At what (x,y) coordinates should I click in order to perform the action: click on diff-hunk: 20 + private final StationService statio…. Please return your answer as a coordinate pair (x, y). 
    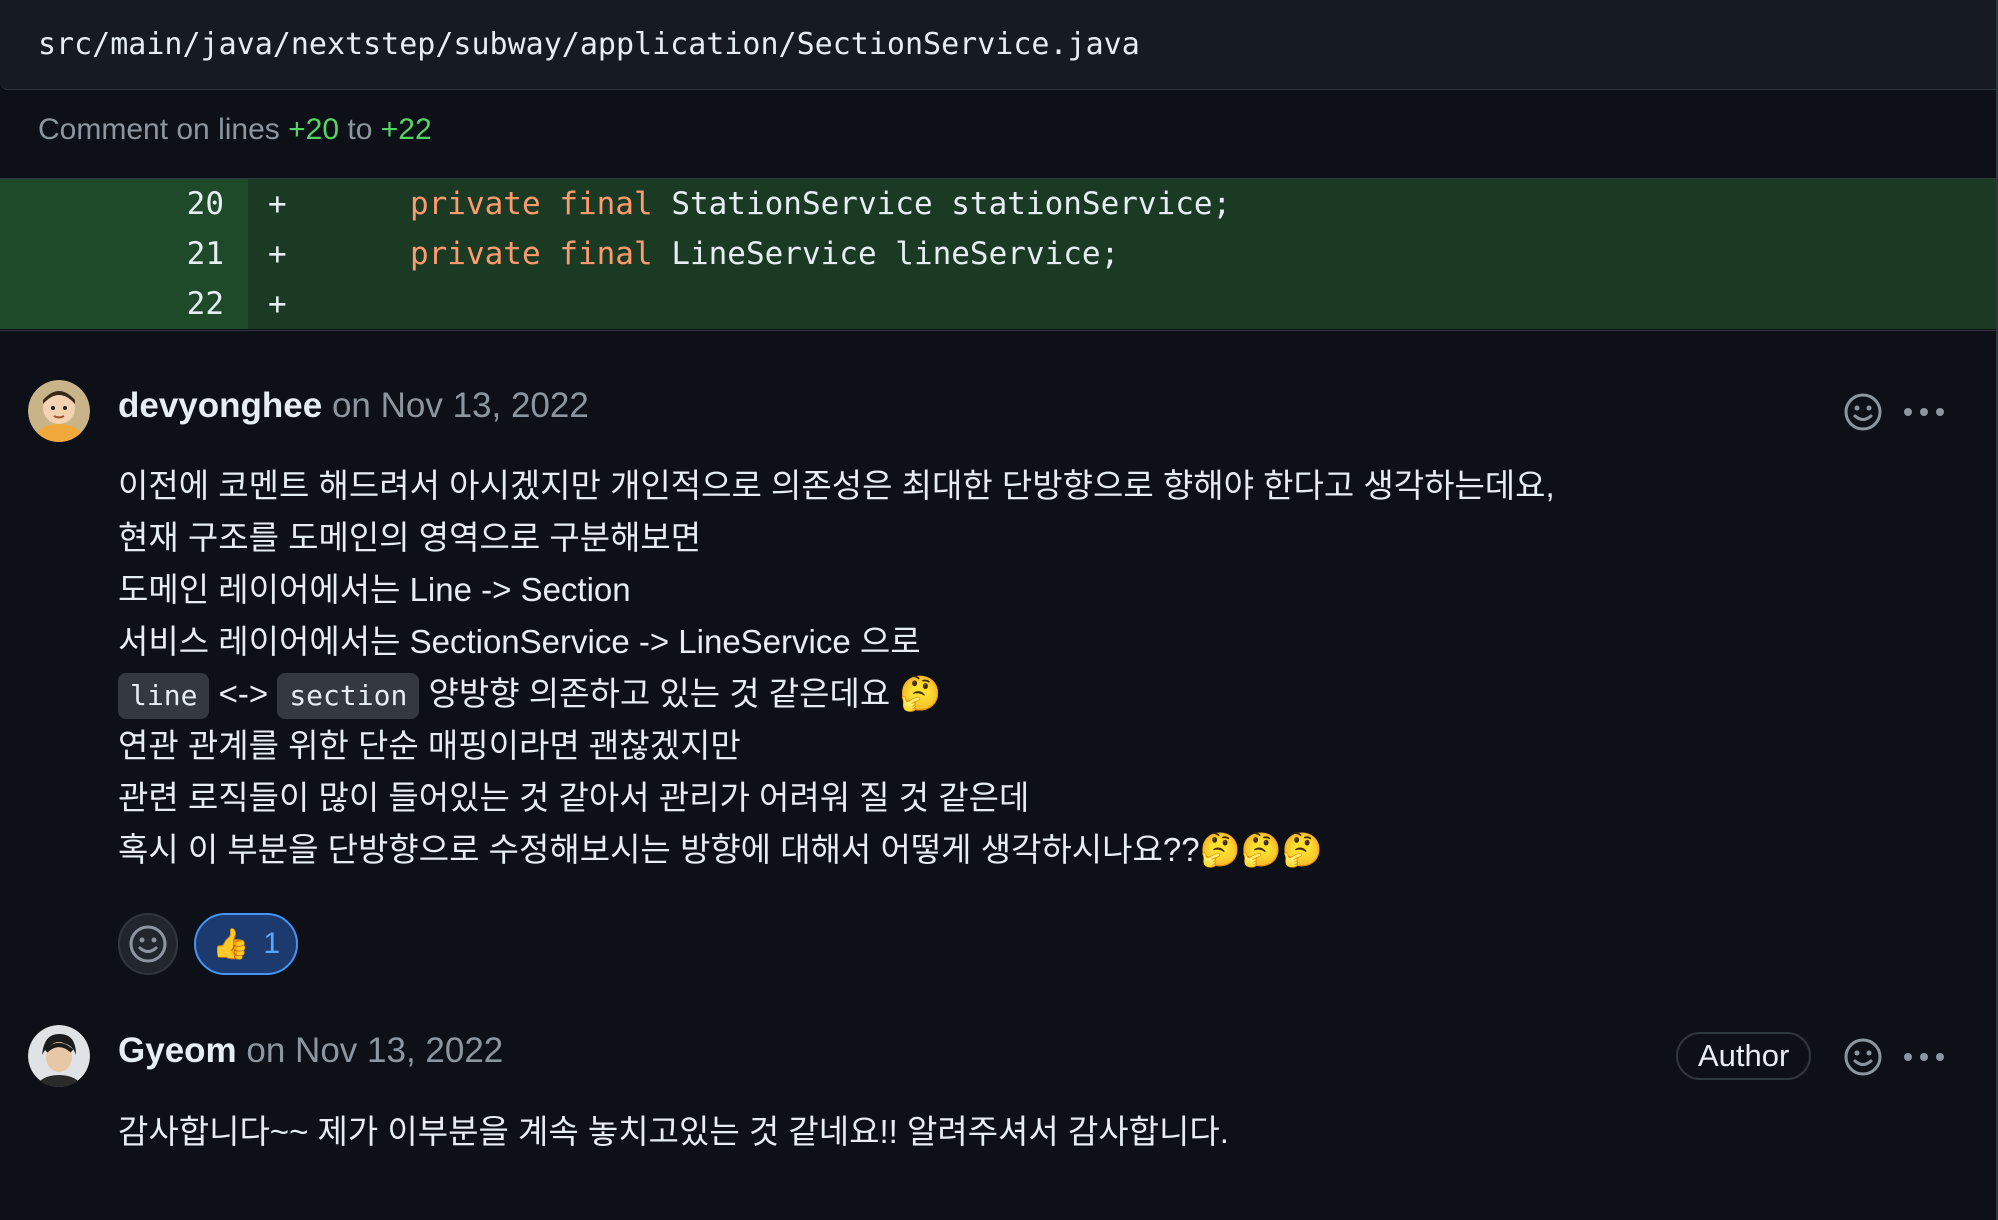
    Looking at the image, I should click on (998, 254).